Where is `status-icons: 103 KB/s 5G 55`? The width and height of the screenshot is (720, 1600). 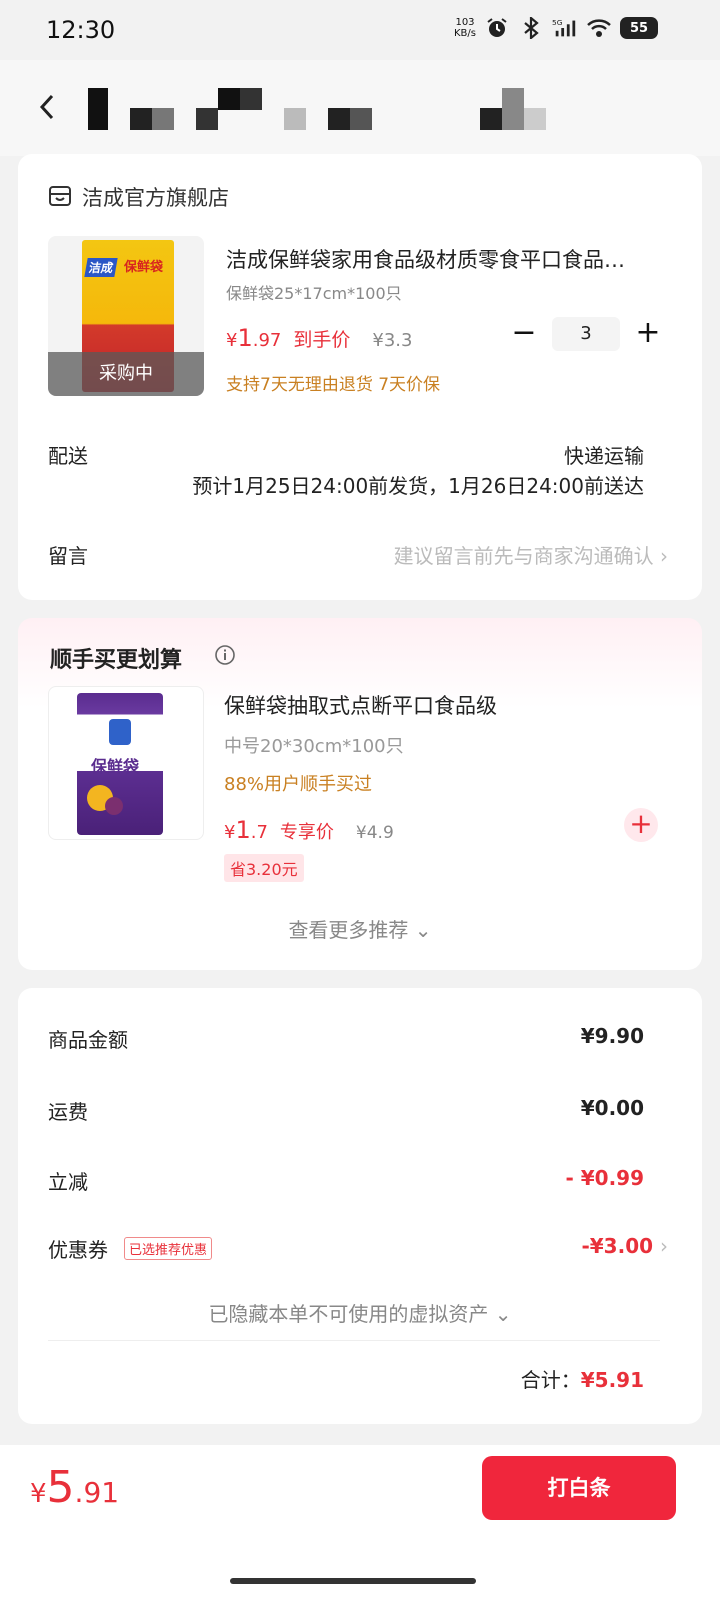
status-icons: 103 KB/s 5G 55 is located at coordinates (556, 28).